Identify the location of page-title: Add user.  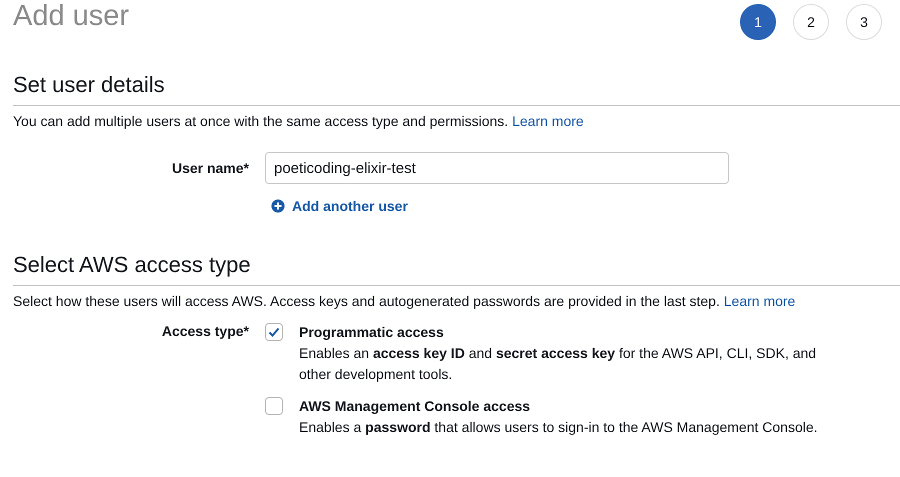
(71, 16).